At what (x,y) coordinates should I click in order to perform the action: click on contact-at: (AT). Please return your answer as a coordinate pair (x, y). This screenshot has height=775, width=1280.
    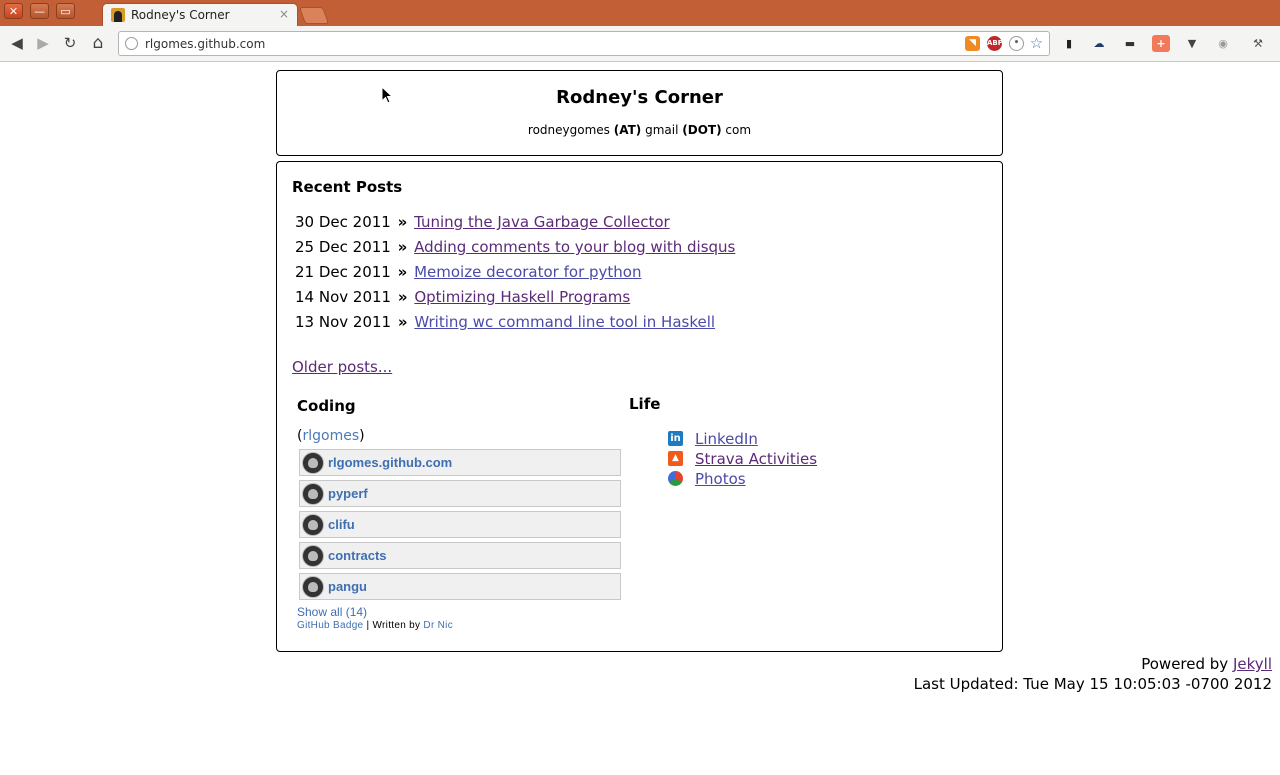
    Looking at the image, I should click on (627, 130).